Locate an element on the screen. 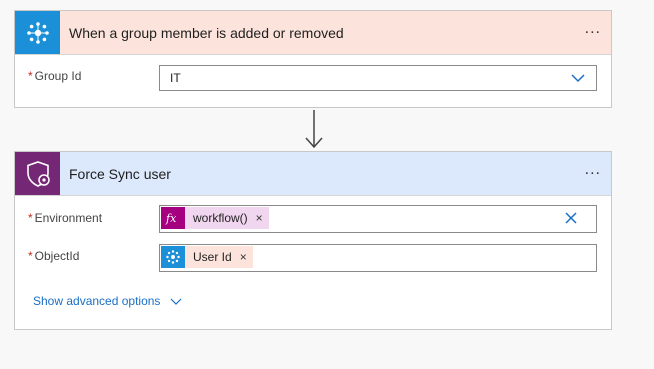  group-id-label: * Group Id is located at coordinates (54, 76).